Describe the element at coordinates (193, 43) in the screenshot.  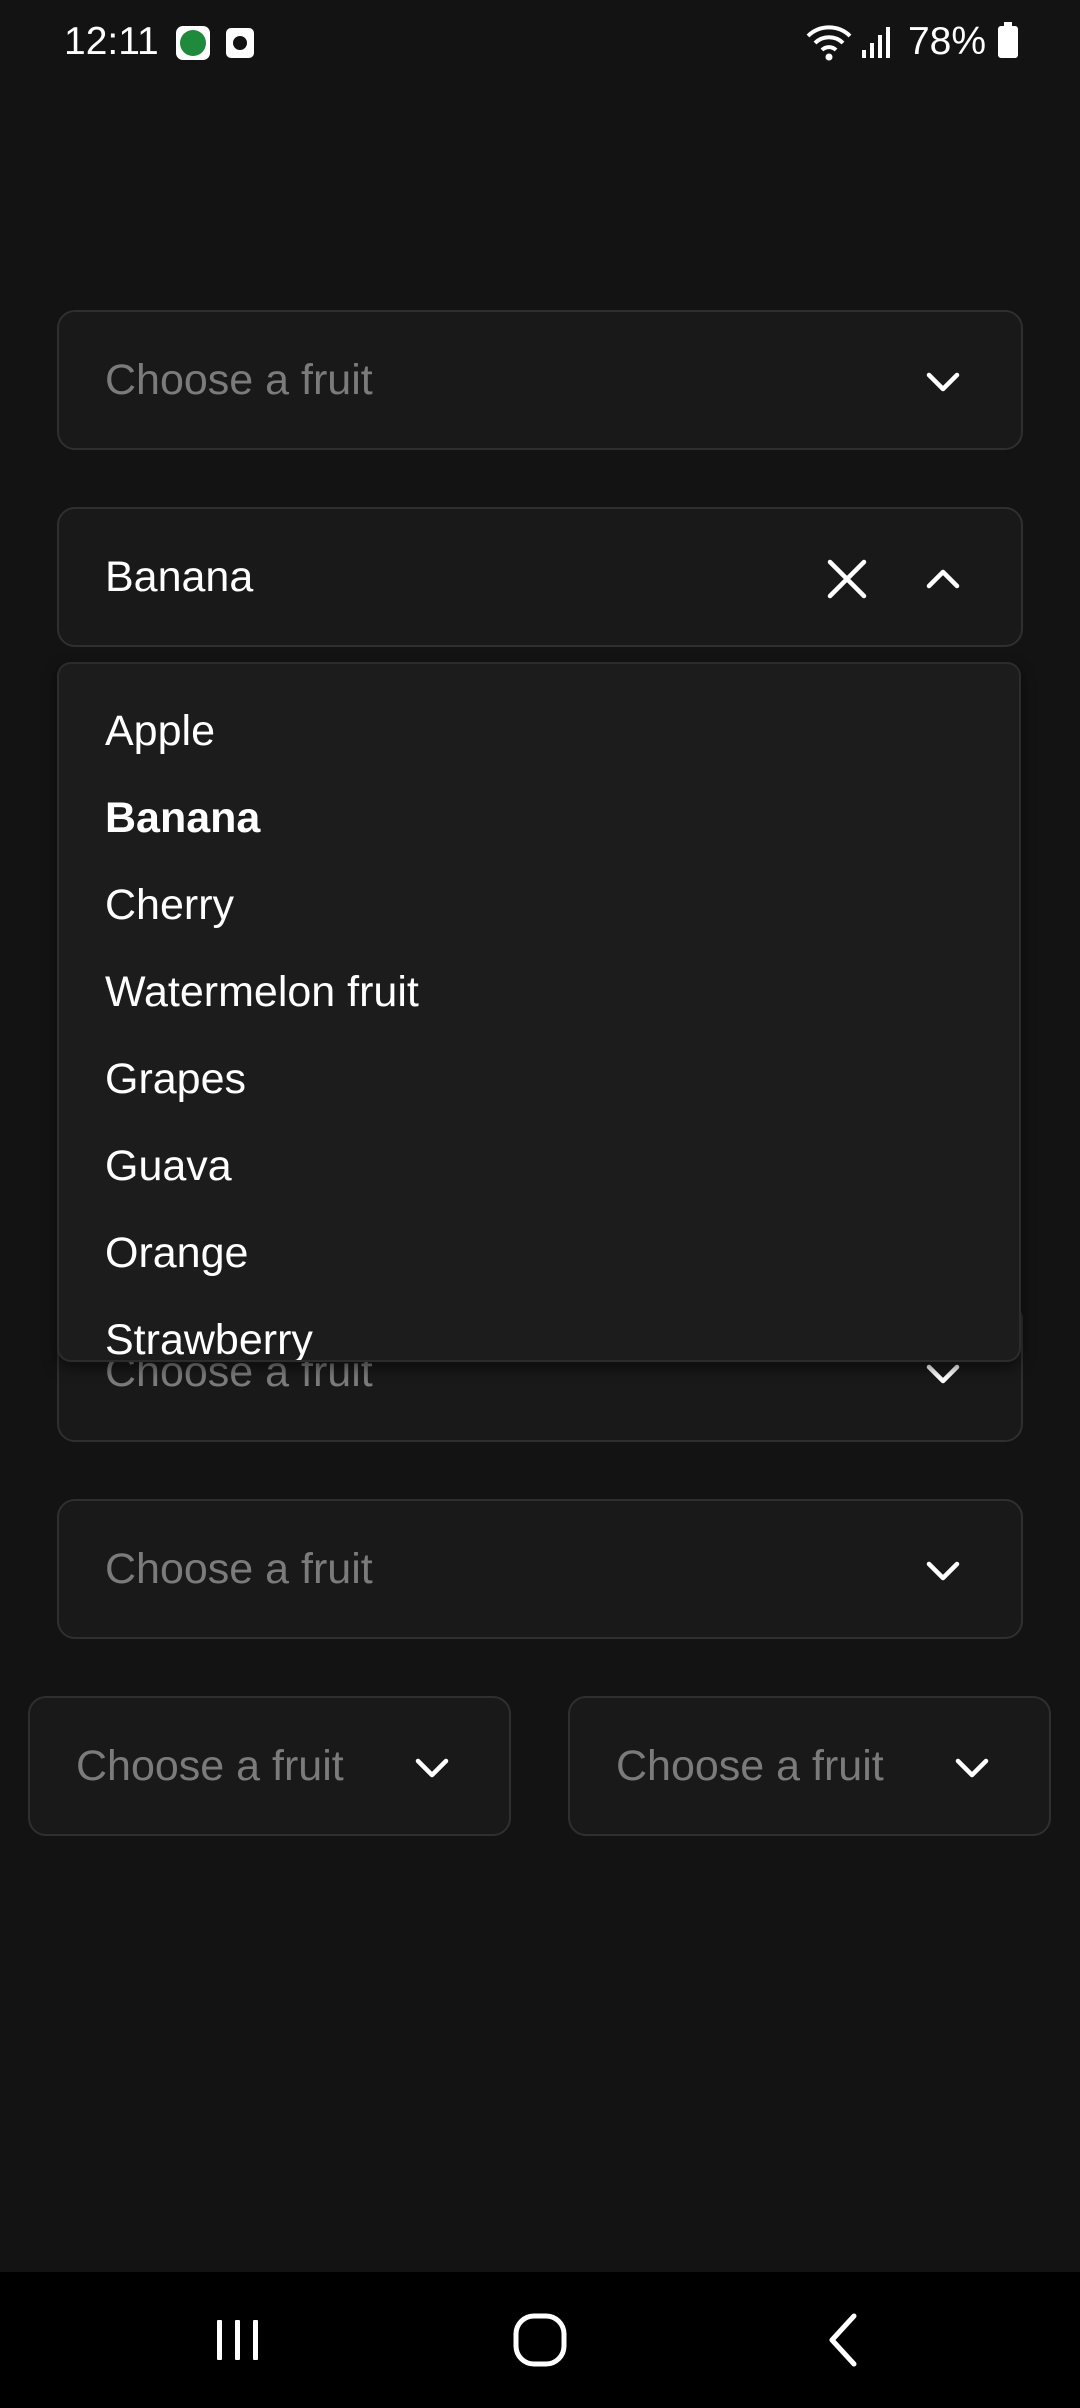
I see `wb-app-icon` at that location.